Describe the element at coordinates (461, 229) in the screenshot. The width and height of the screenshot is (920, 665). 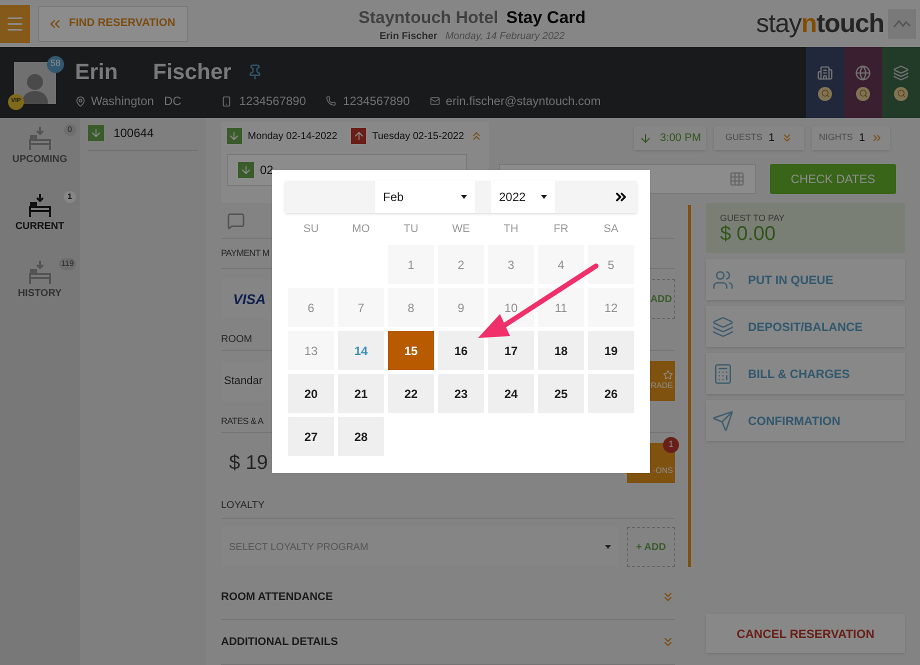
I see `weekday-label: WE` at that location.